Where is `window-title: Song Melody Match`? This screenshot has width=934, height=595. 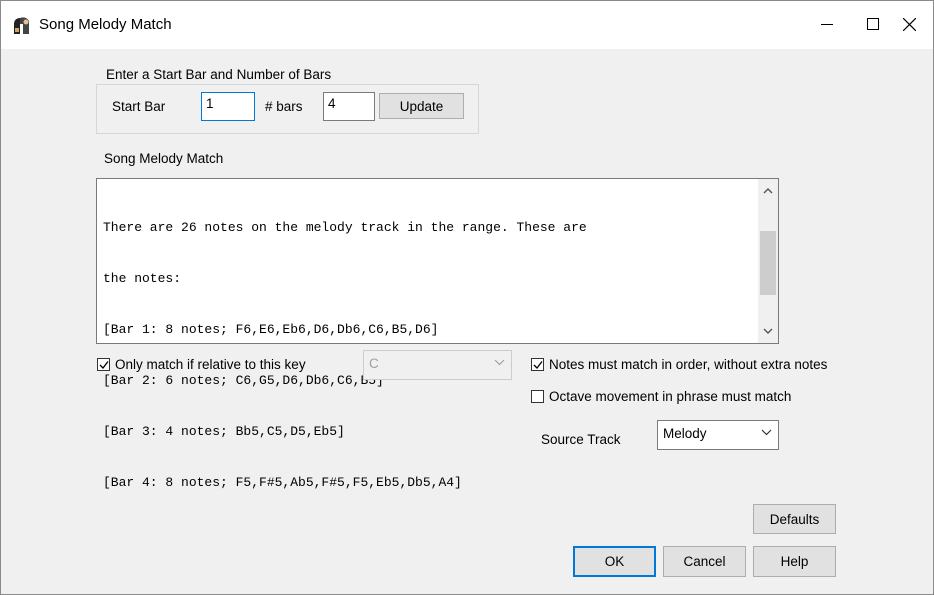
window-title: Song Melody Match is located at coordinates (105, 24).